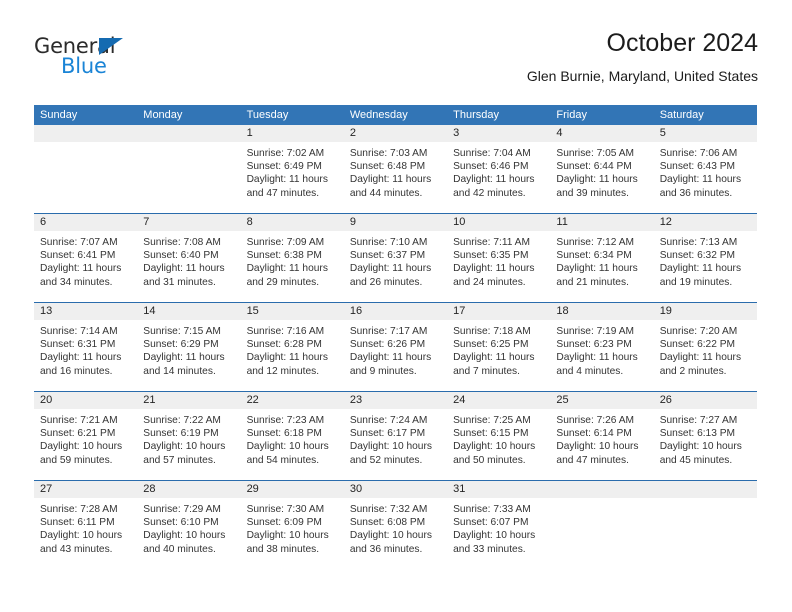 This screenshot has width=792, height=612. I want to click on day-detail-line: Sunset: 6:11 PM, so click(77, 523).